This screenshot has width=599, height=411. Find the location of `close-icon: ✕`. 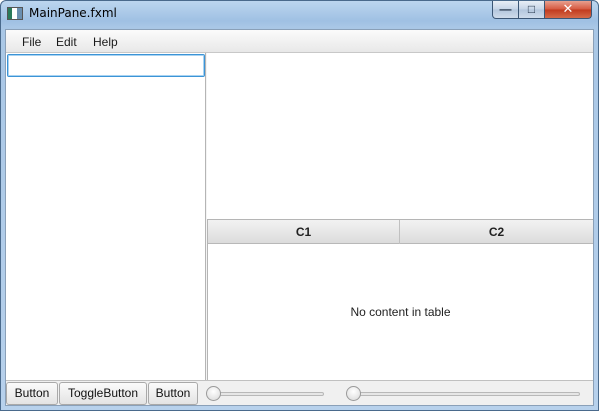

close-icon: ✕ is located at coordinates (568, 8).